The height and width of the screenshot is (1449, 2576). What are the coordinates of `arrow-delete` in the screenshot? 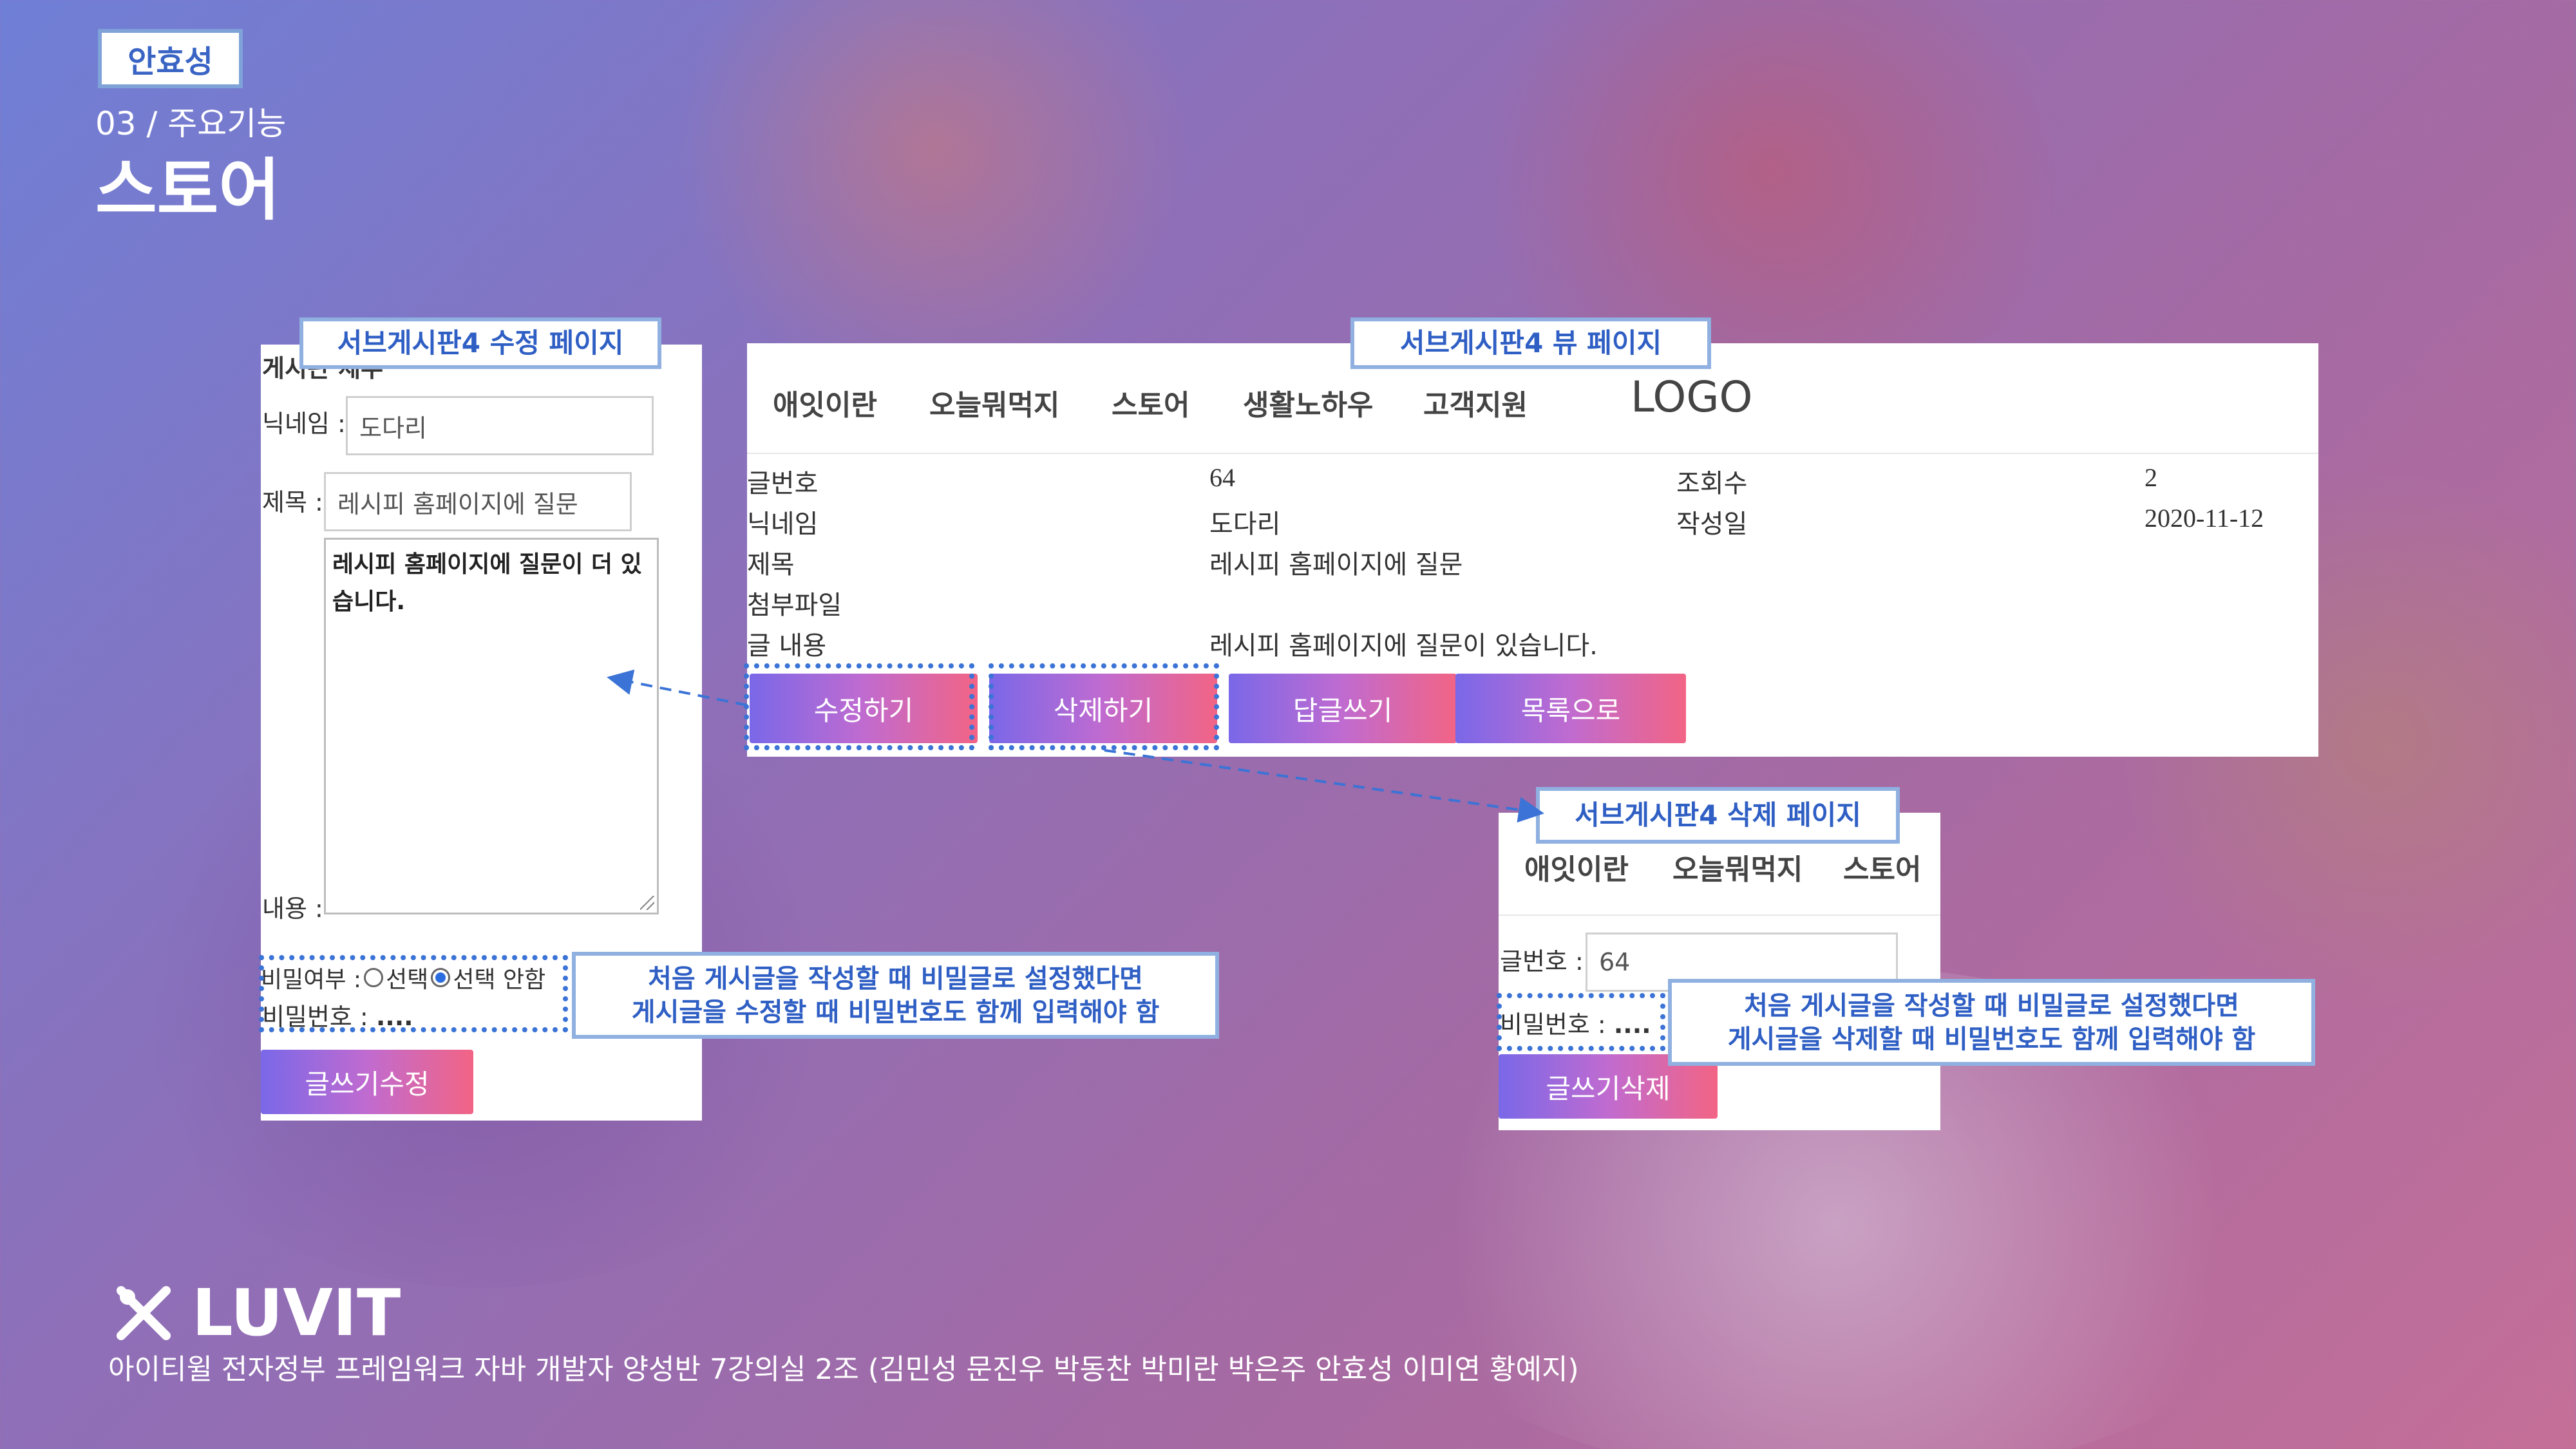 It's located at (1324, 786).